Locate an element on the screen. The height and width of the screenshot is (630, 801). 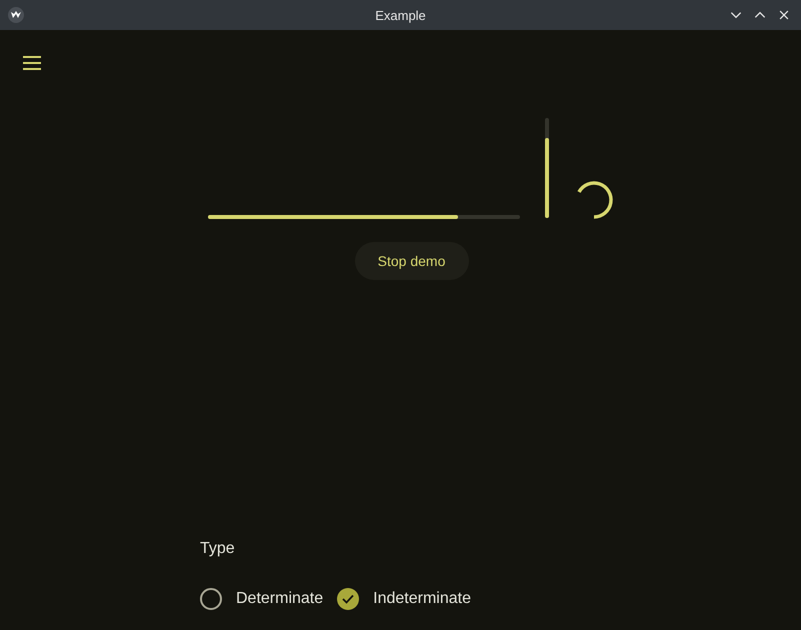
app-logo-icon is located at coordinates (16, 15).